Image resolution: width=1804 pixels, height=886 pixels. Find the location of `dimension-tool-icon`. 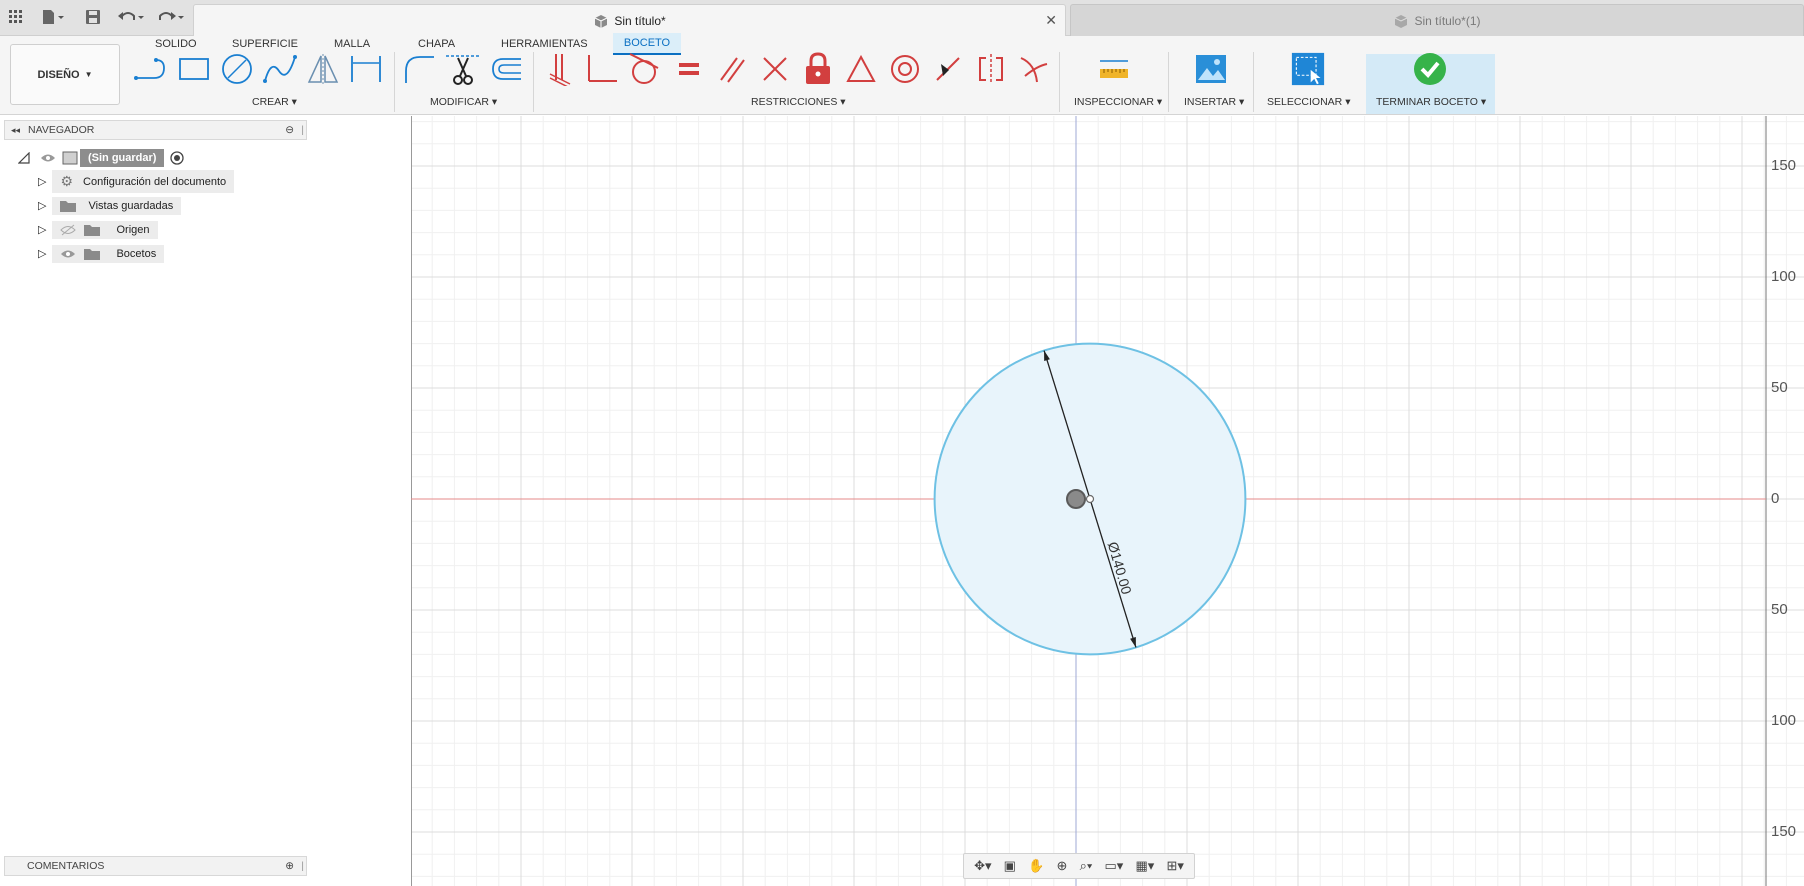

dimension-tool-icon is located at coordinates (366, 69).